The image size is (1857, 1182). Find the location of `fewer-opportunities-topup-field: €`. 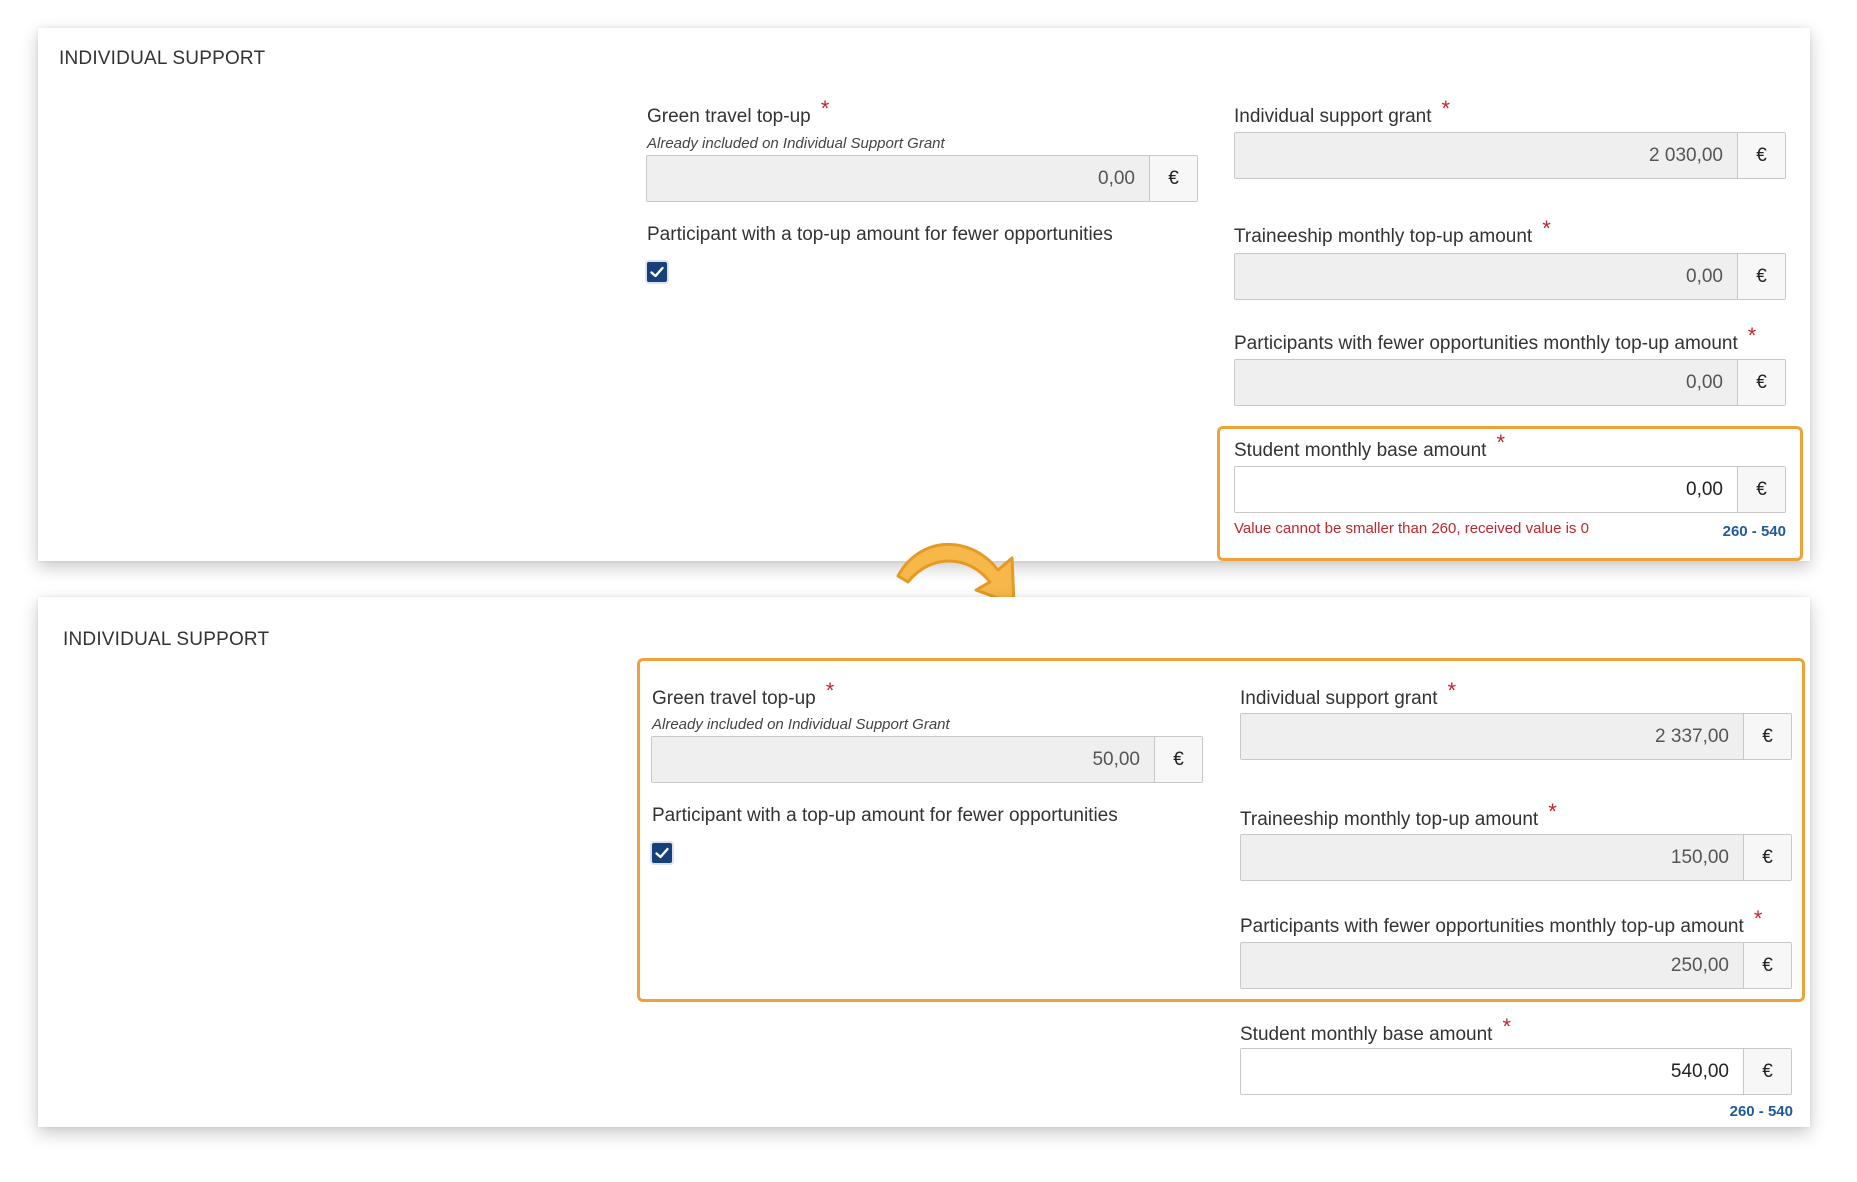

fewer-opportunities-topup-field: € is located at coordinates (1510, 382).